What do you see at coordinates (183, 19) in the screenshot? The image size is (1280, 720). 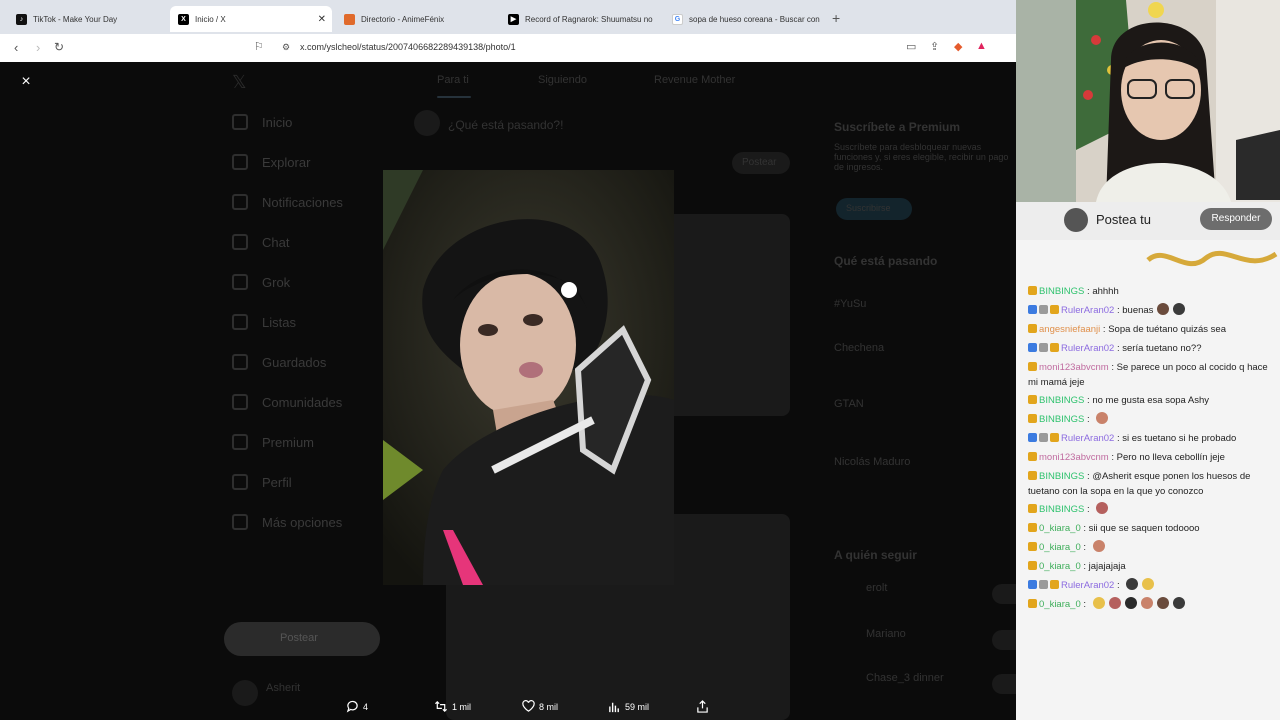 I see `x-logo-icon: X` at bounding box center [183, 19].